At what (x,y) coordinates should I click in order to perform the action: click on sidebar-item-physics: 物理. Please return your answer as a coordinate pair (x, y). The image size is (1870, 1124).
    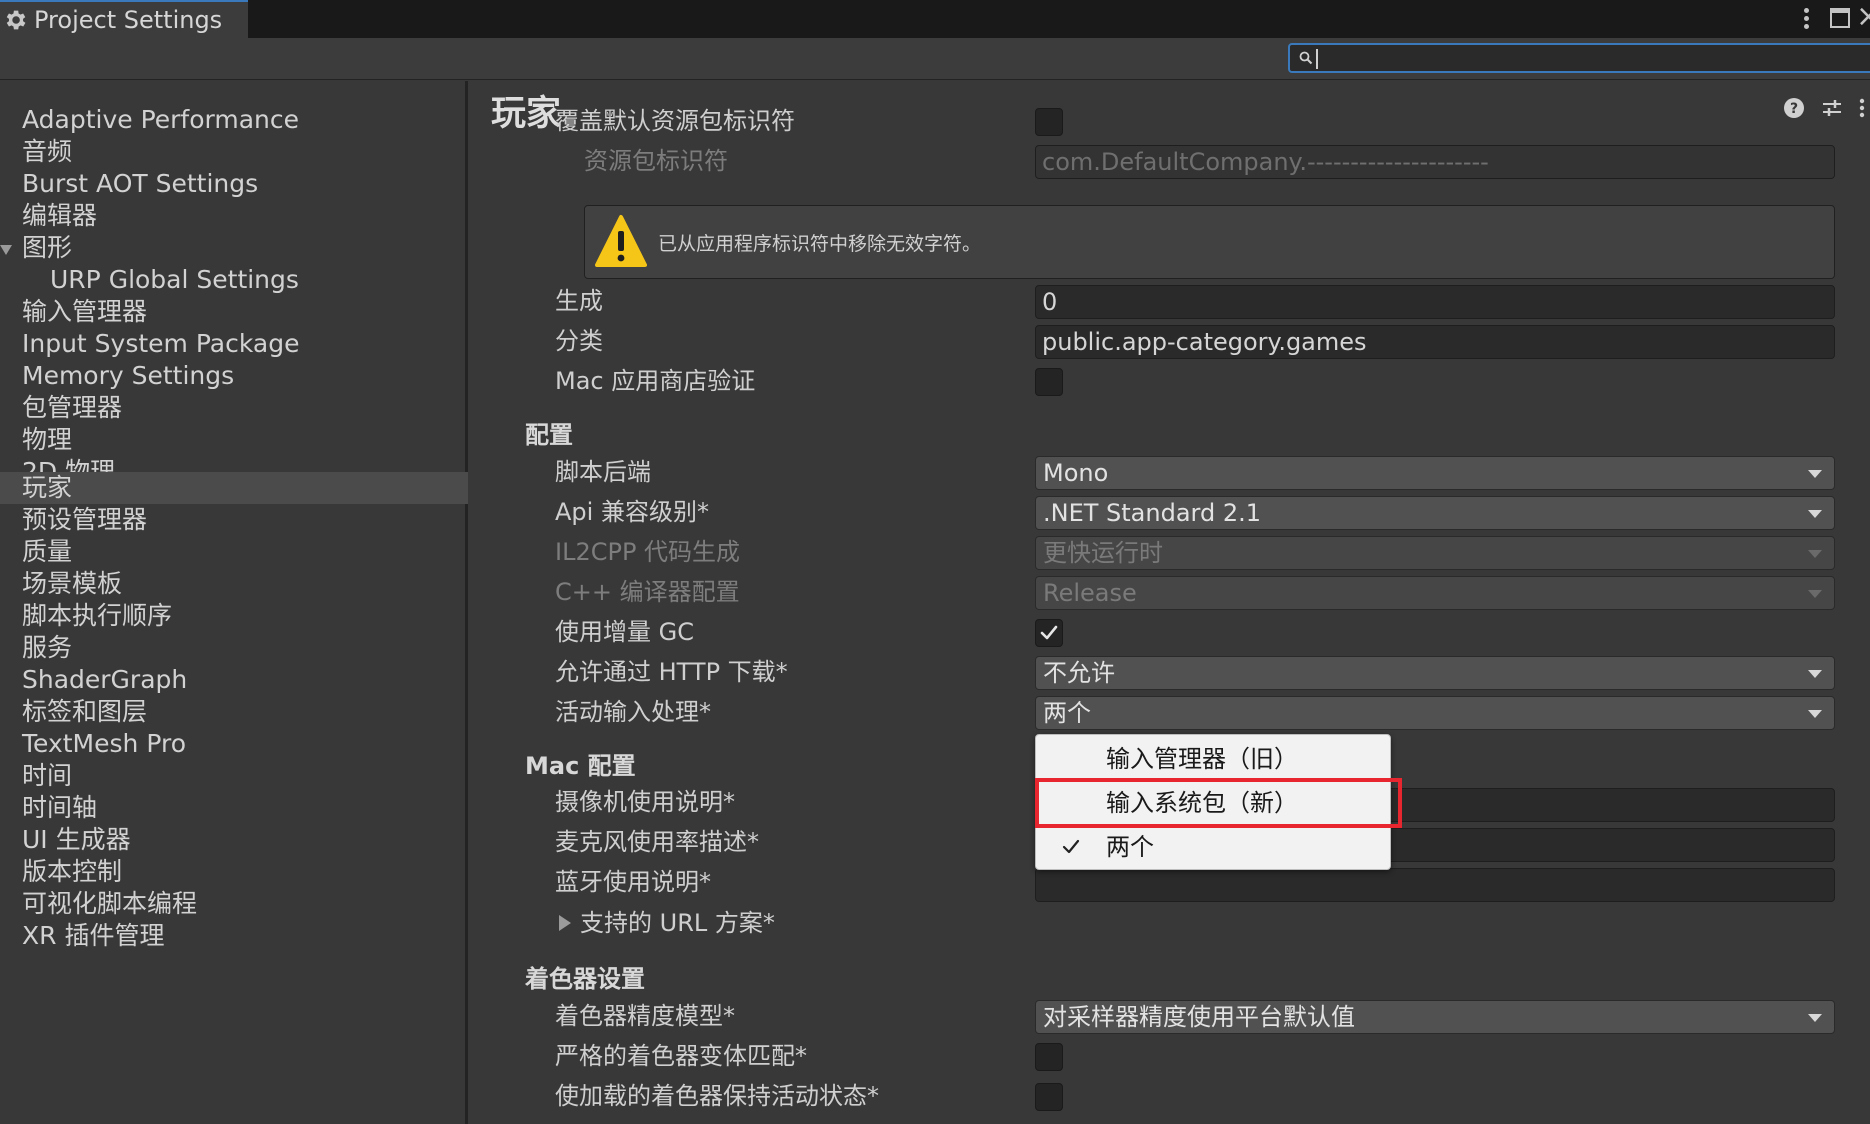
    Looking at the image, I should click on (234, 440).